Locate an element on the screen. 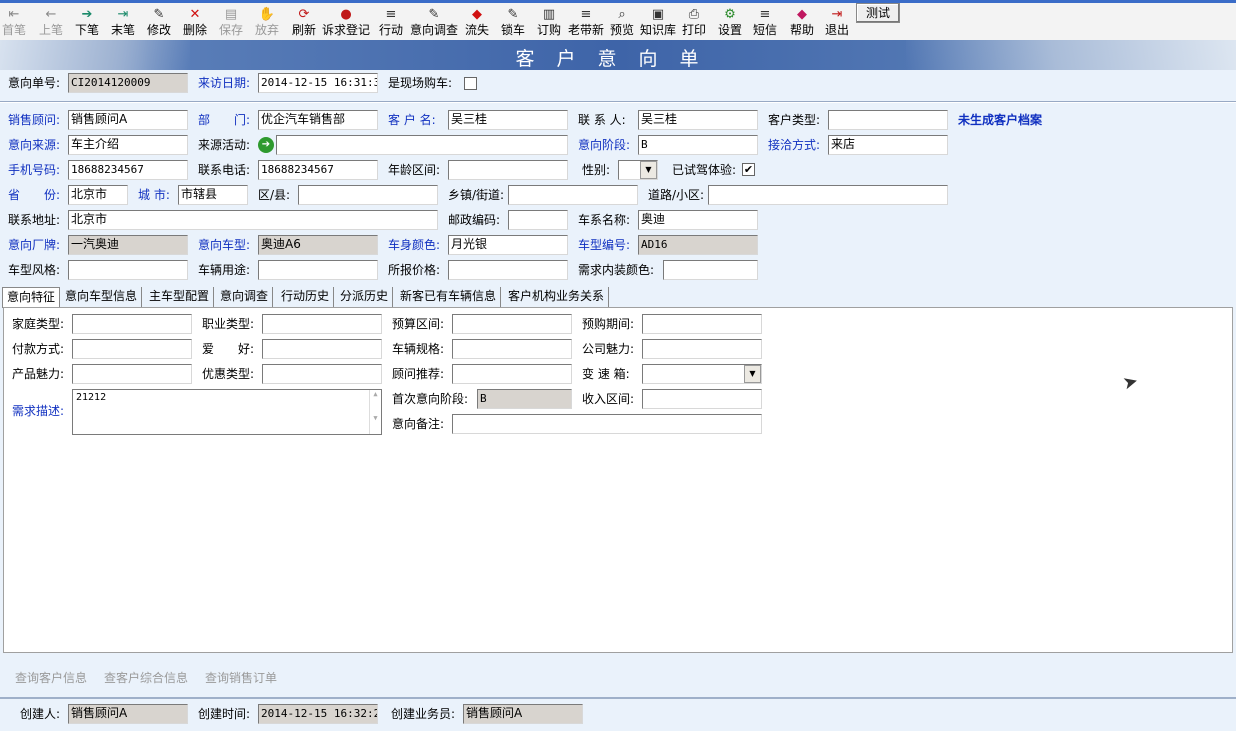 This screenshot has height=731, width=1236. toolbar-button-save: ▤ 保存 is located at coordinates (231, 23).